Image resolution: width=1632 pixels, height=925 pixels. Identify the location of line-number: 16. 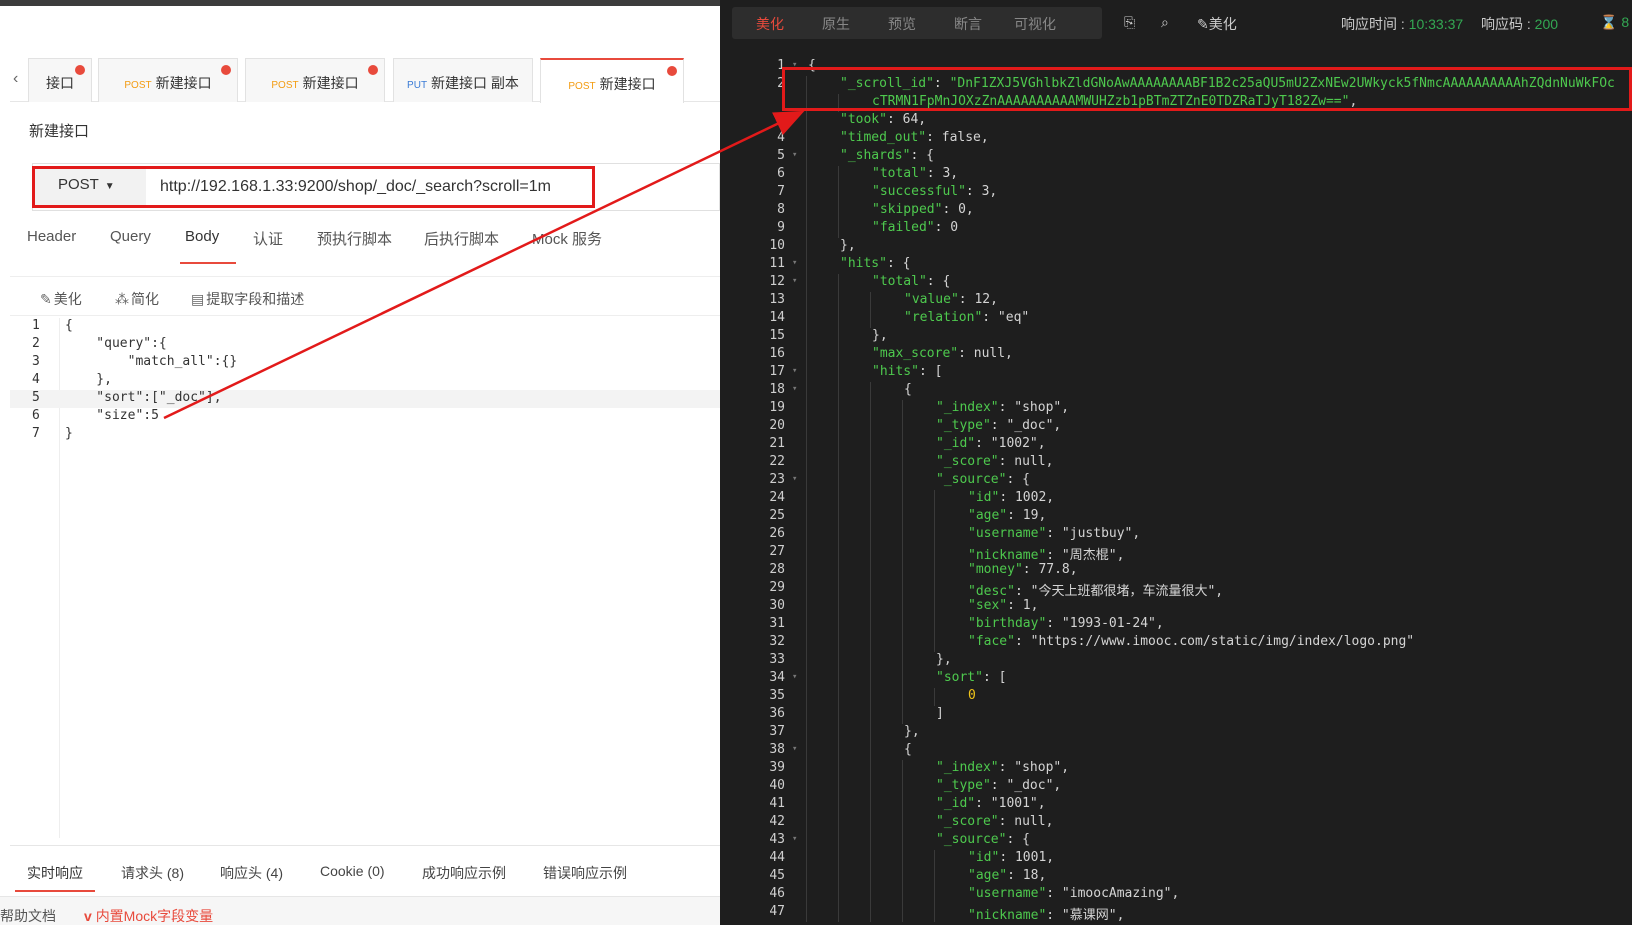
(777, 353).